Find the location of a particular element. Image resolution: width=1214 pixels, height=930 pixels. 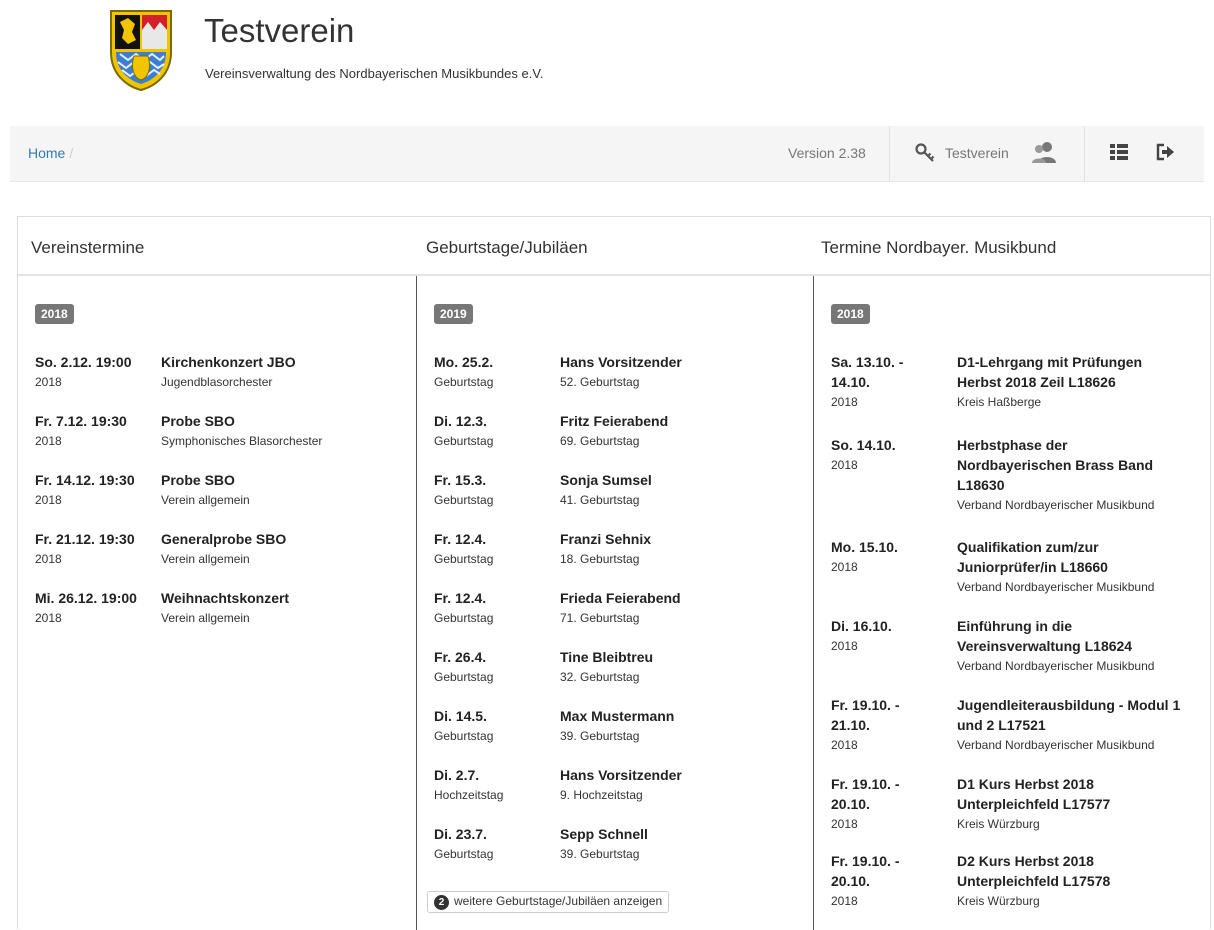

event-title-link: Unterpleichfeld L17578 is located at coordinates (1033, 881).